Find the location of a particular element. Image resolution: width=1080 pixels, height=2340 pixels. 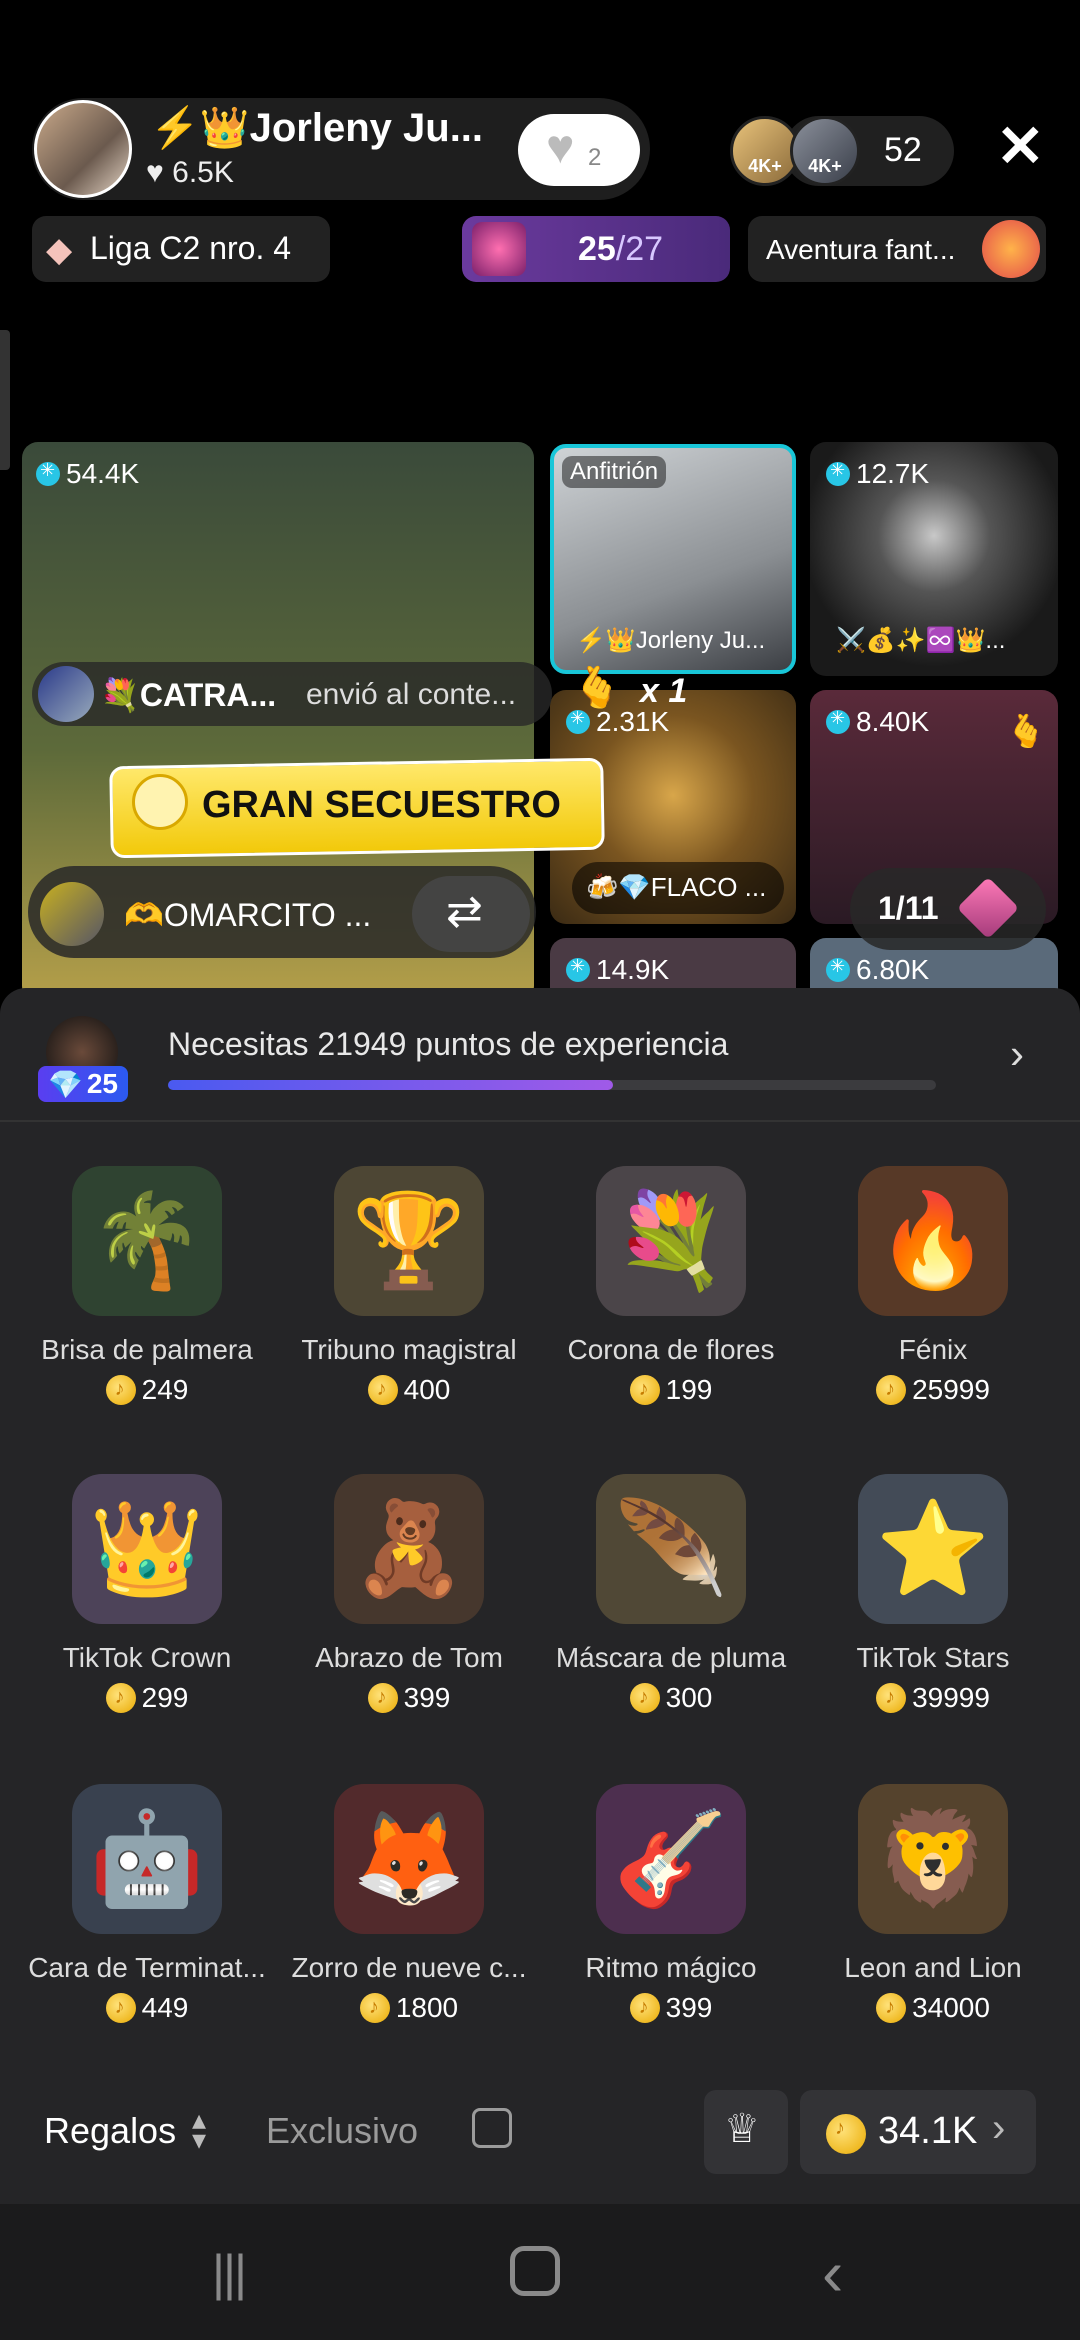

gift-item: ⭐ TikTok Stars 39999 is located at coordinates (933, 1594).